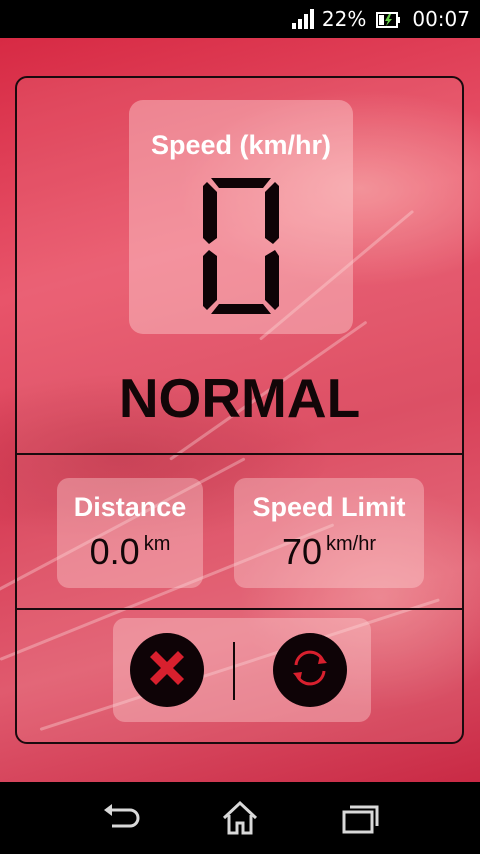 This screenshot has height=854, width=480. I want to click on refresh-icon, so click(310, 670).